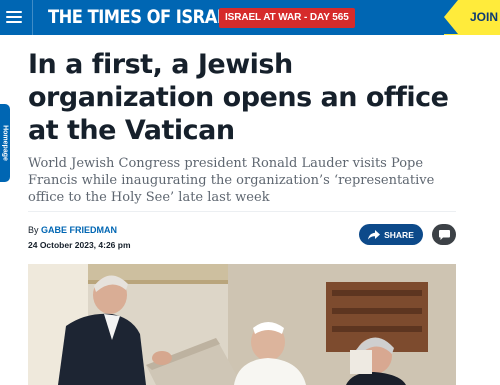  I want to click on site-logo: THE TIMES OF ISRAEL, so click(143, 17).